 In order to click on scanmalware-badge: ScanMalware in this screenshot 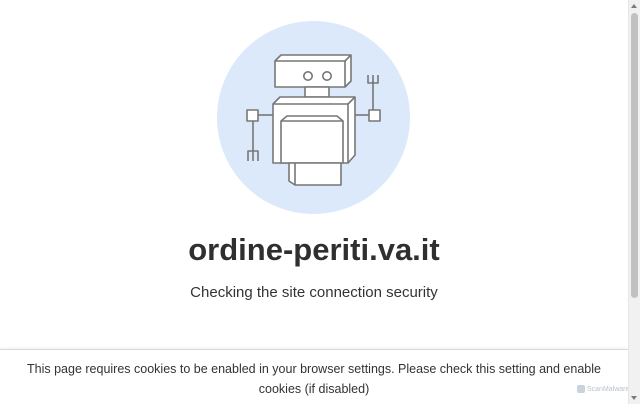, I will do `click(603, 389)`.